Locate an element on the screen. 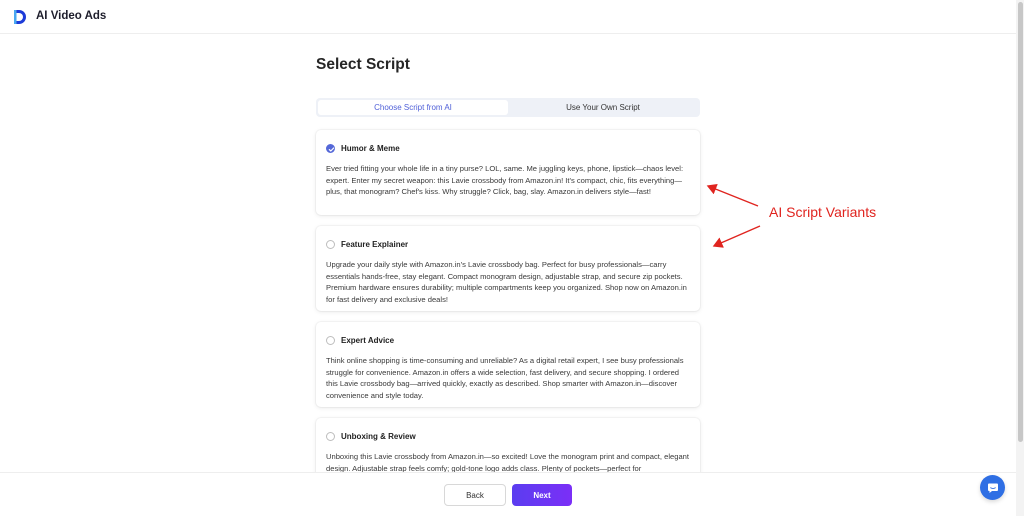 The image size is (1024, 516). script-title: Expert Advice is located at coordinates (368, 340).